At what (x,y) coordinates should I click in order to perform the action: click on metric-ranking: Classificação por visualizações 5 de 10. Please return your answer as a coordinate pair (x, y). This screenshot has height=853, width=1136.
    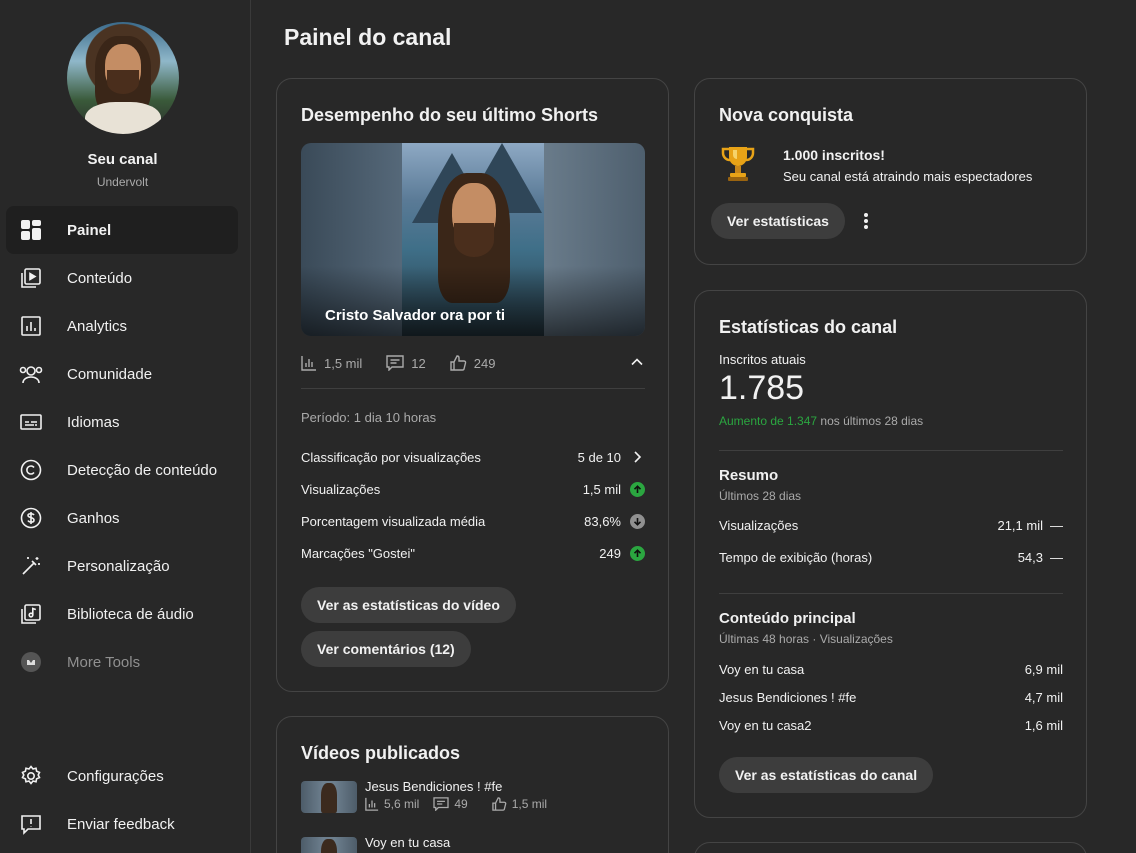
    Looking at the image, I should click on (473, 457).